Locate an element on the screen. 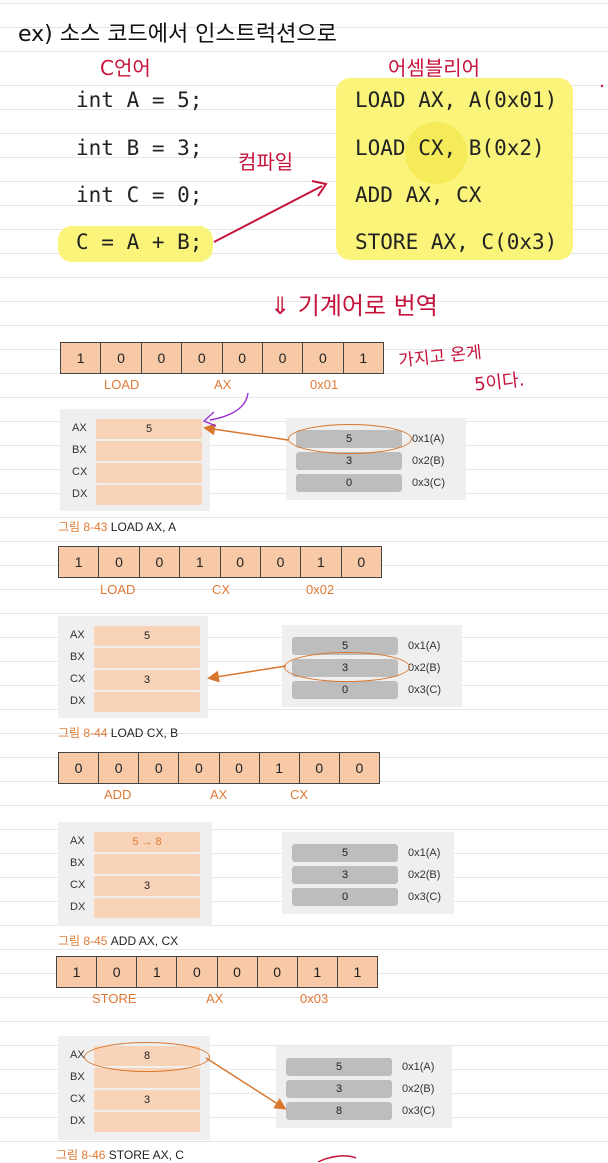 The width and height of the screenshot is (608, 1163). compile-arrow is located at coordinates (268, 214).